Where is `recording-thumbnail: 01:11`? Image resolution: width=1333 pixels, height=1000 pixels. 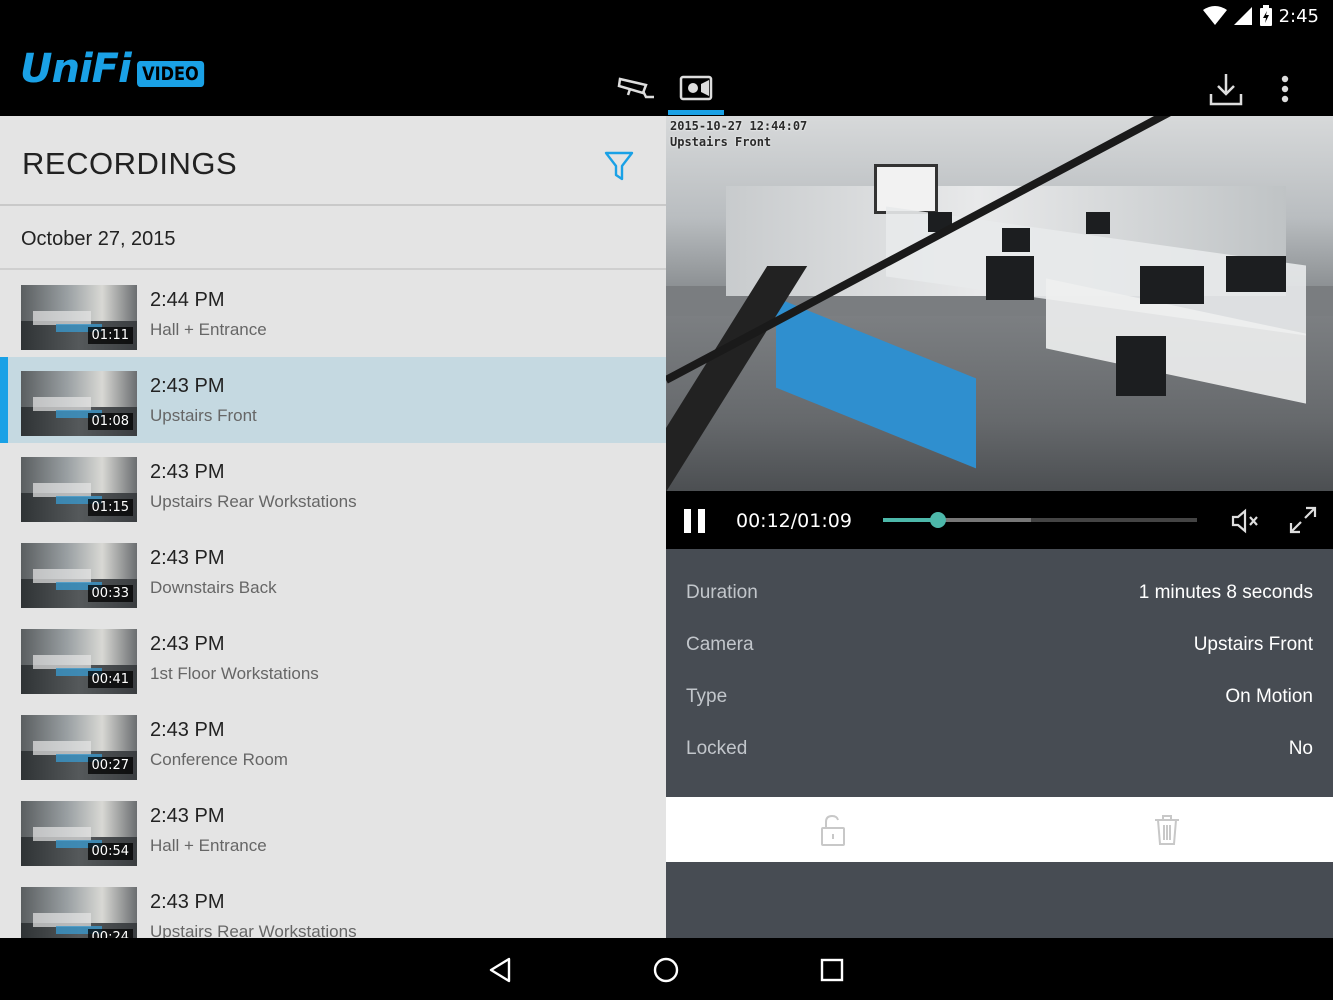 recording-thumbnail: 01:11 is located at coordinates (79, 317).